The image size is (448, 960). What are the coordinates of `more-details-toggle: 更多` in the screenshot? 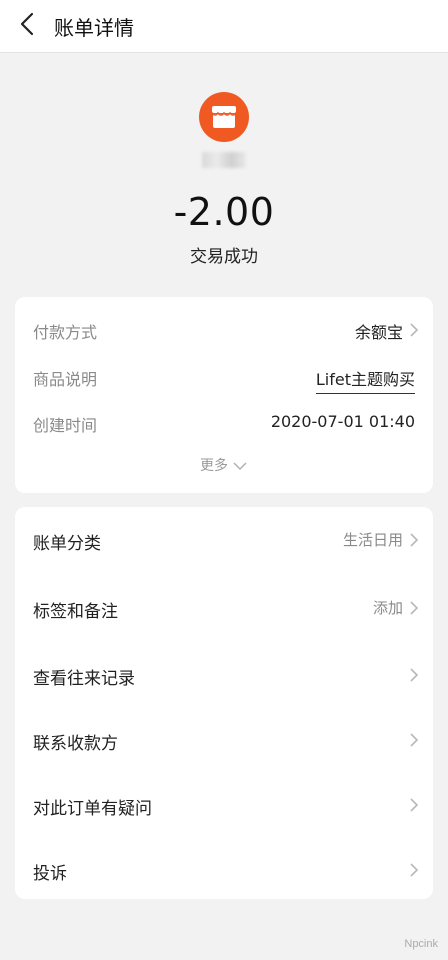 It's located at (224, 465).